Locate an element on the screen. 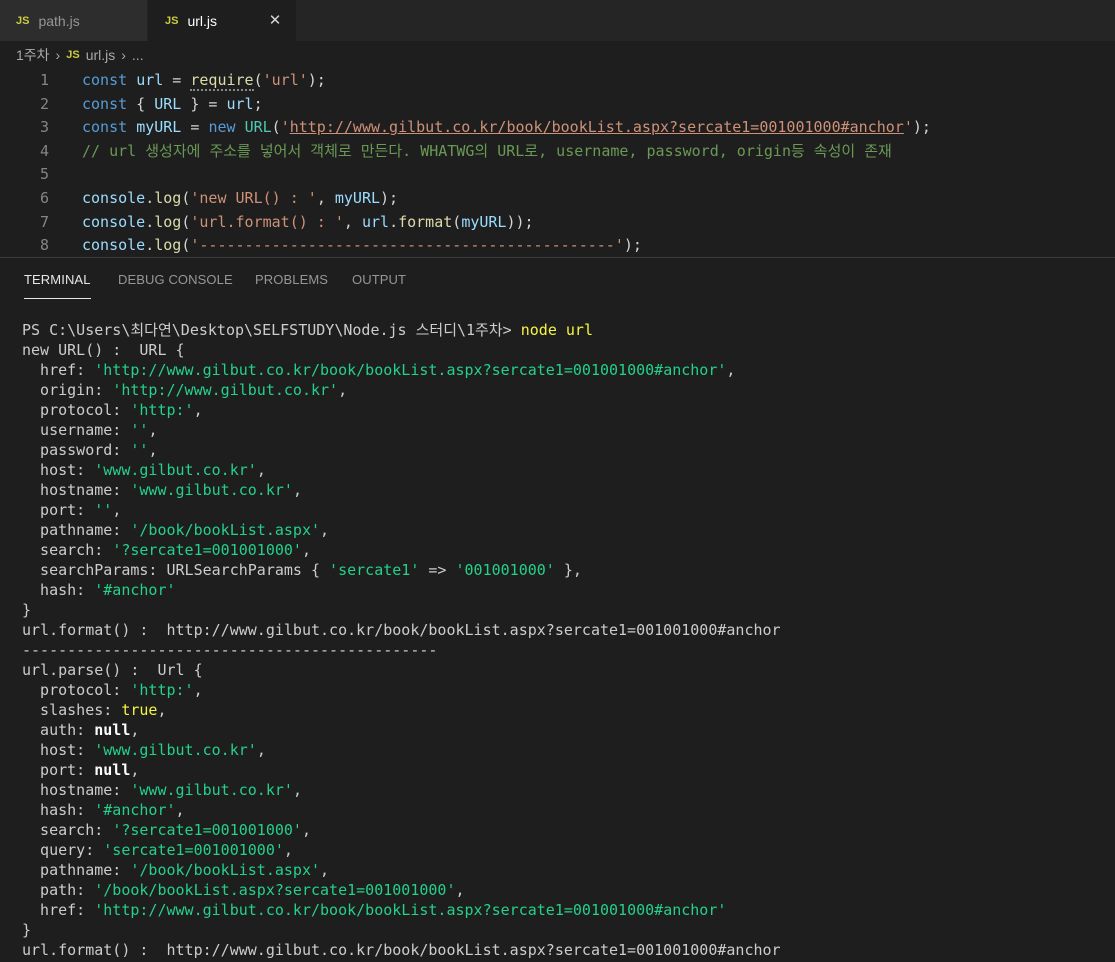  terminal-text: true is located at coordinates (139, 710).